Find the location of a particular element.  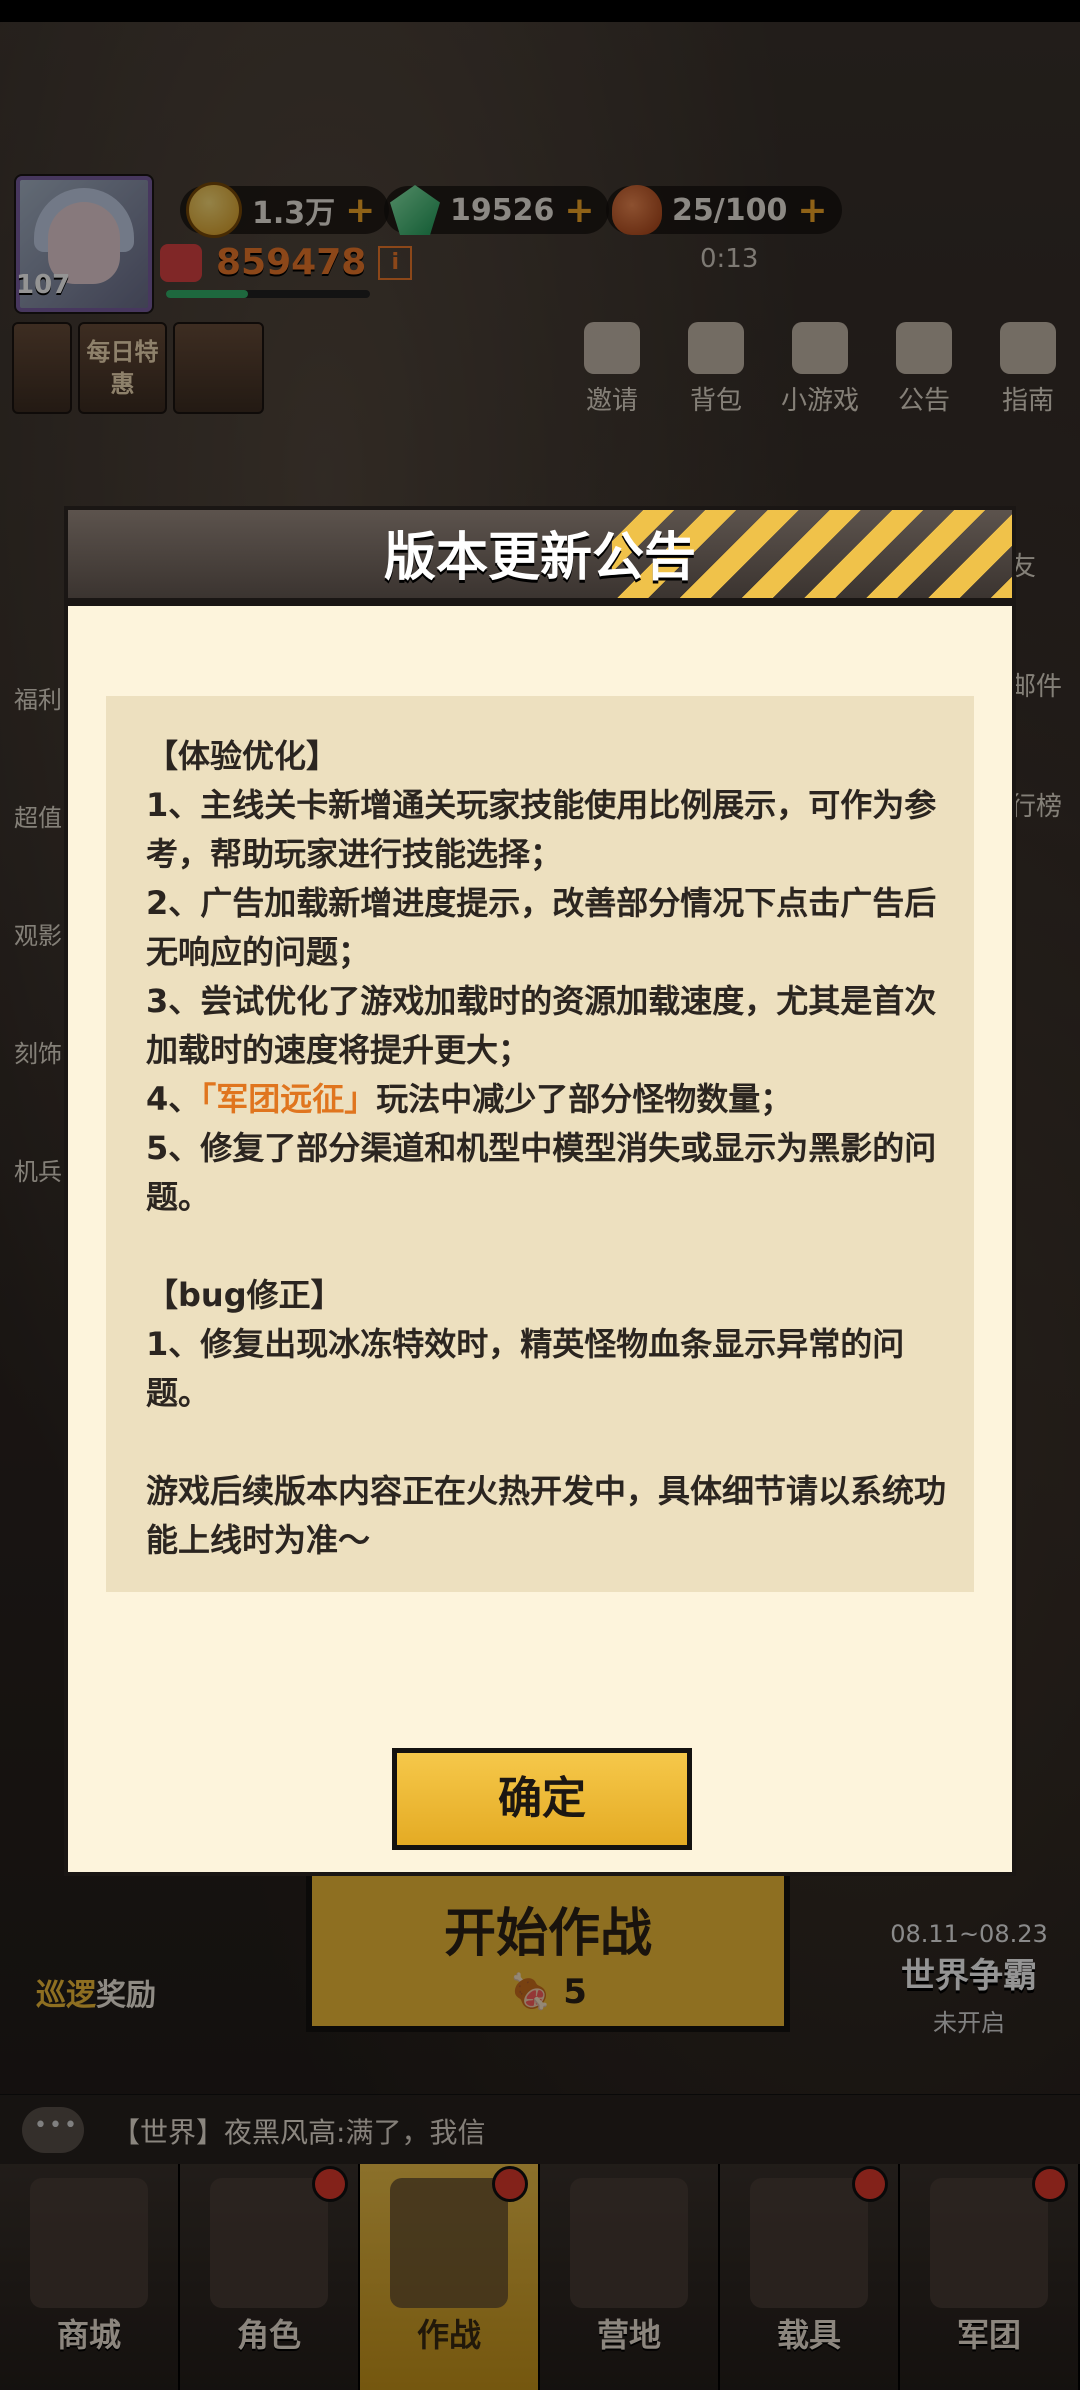

notice-line: 1、修复出现冰冻特效时，精英怪物血条显示异常的问题。 is located at coordinates (525, 1368).